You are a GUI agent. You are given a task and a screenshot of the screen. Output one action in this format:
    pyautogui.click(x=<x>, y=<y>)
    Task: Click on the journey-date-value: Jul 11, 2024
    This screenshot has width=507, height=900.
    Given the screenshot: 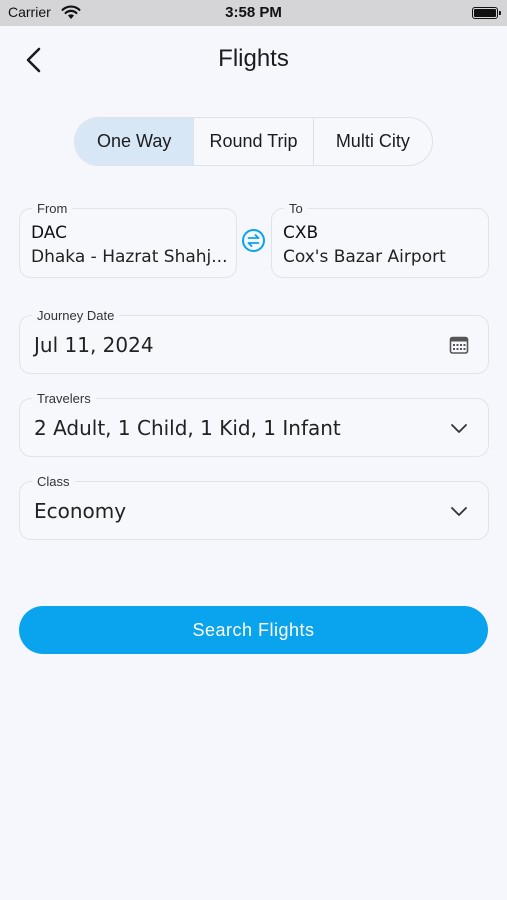 What is the action you would take?
    pyautogui.click(x=94, y=345)
    